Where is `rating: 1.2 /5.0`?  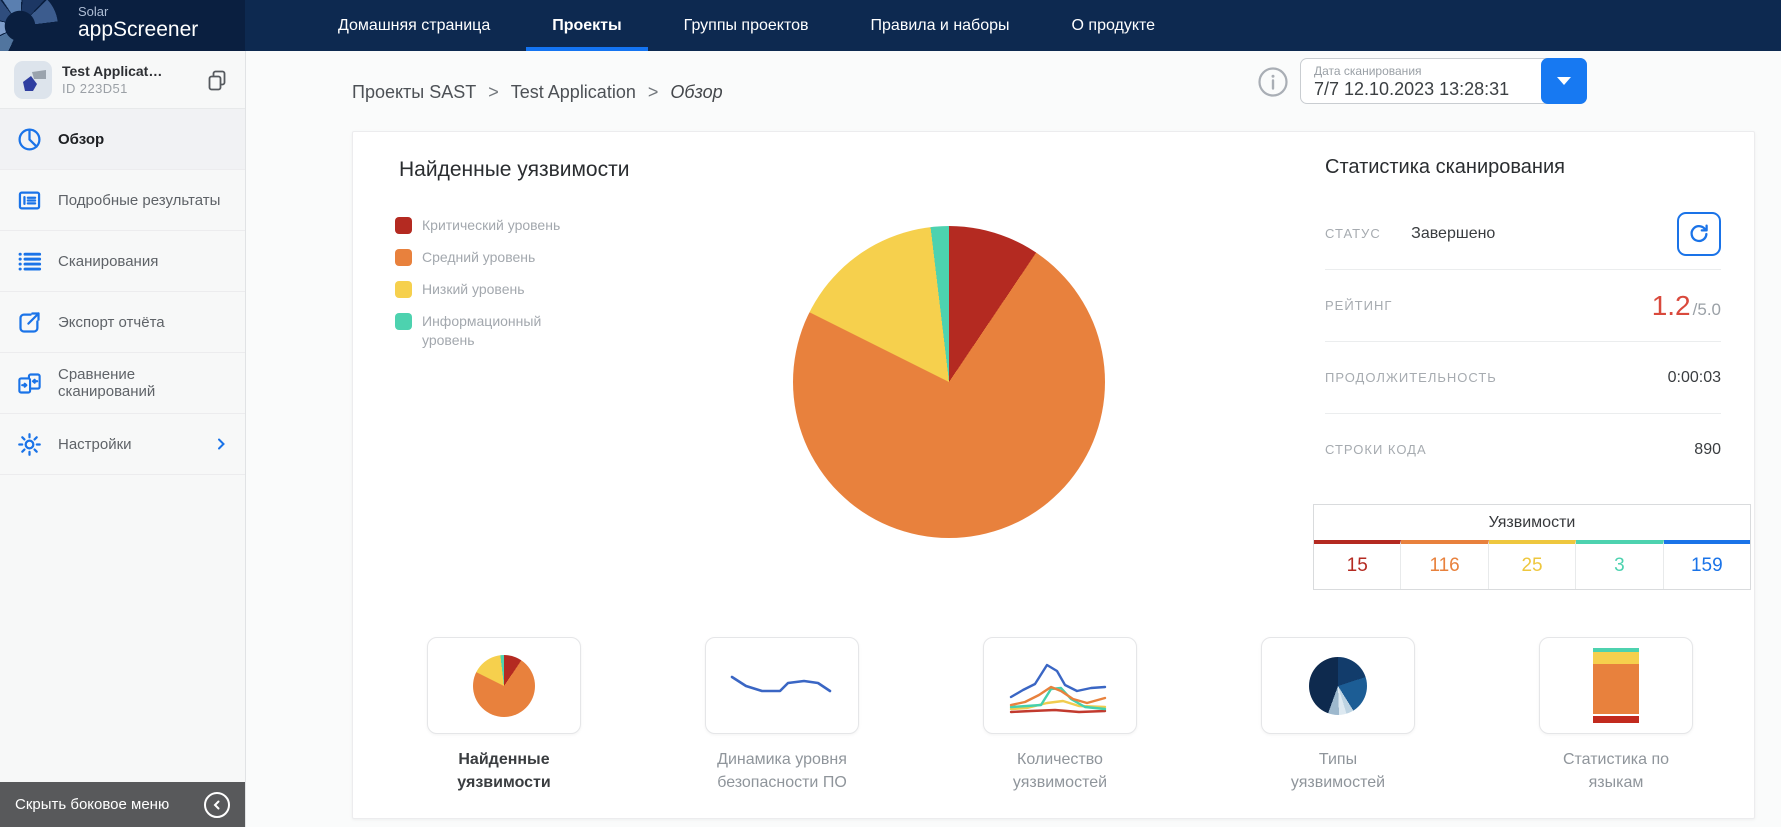 rating: 1.2 /5.0 is located at coordinates (1686, 306).